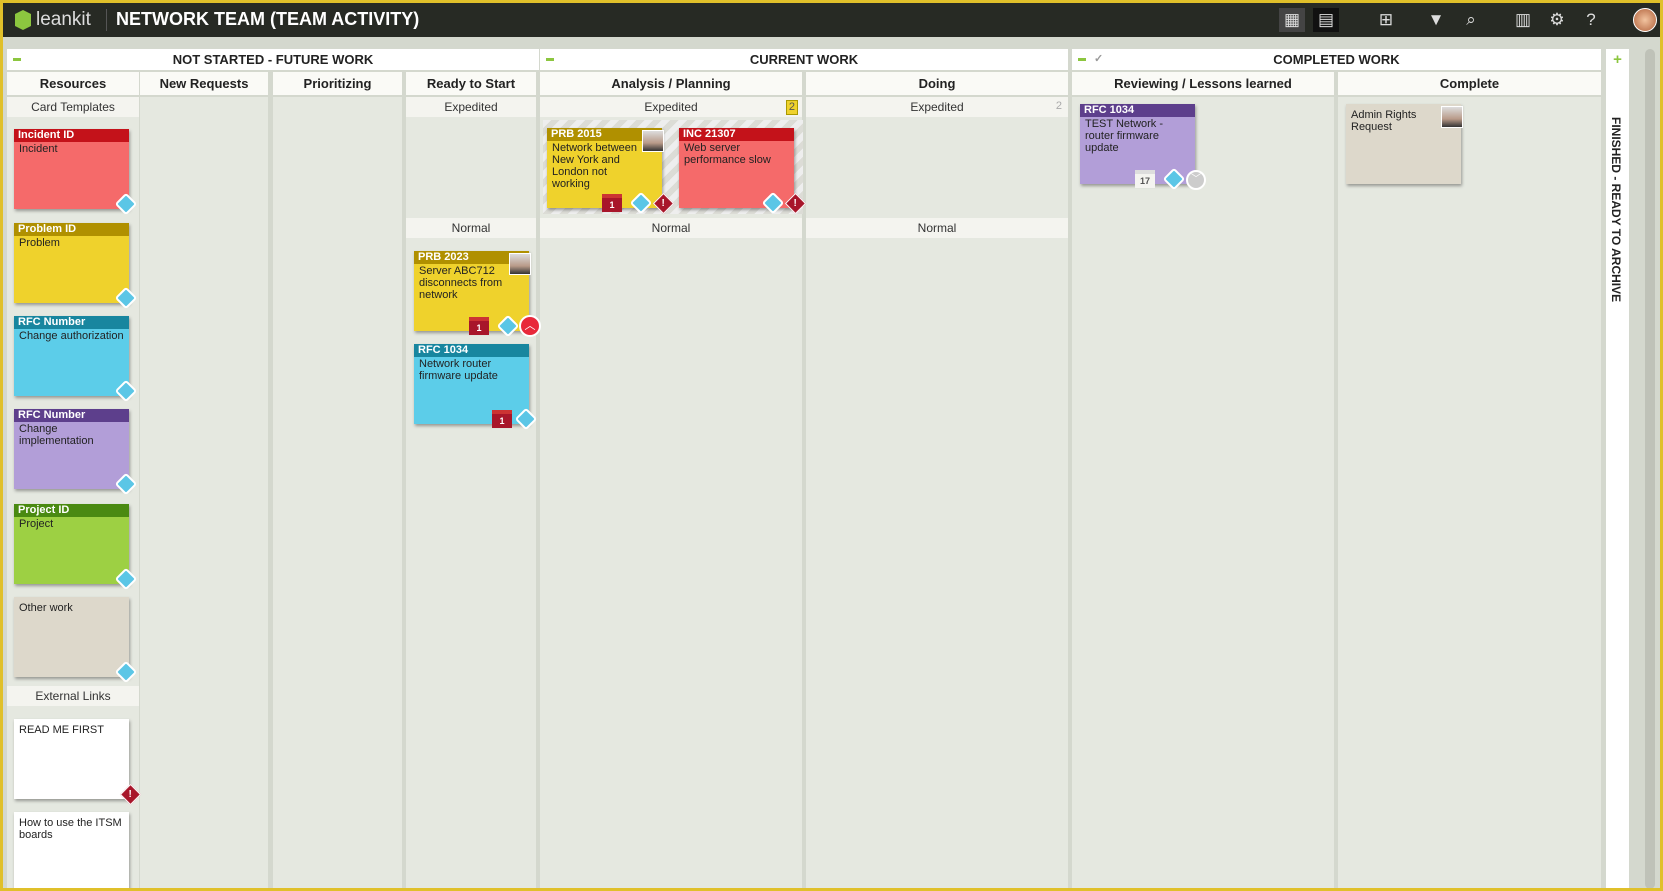 The image size is (1663, 891). Describe the element at coordinates (56, 435) in the screenshot. I see `card-title: Change implementation` at that location.